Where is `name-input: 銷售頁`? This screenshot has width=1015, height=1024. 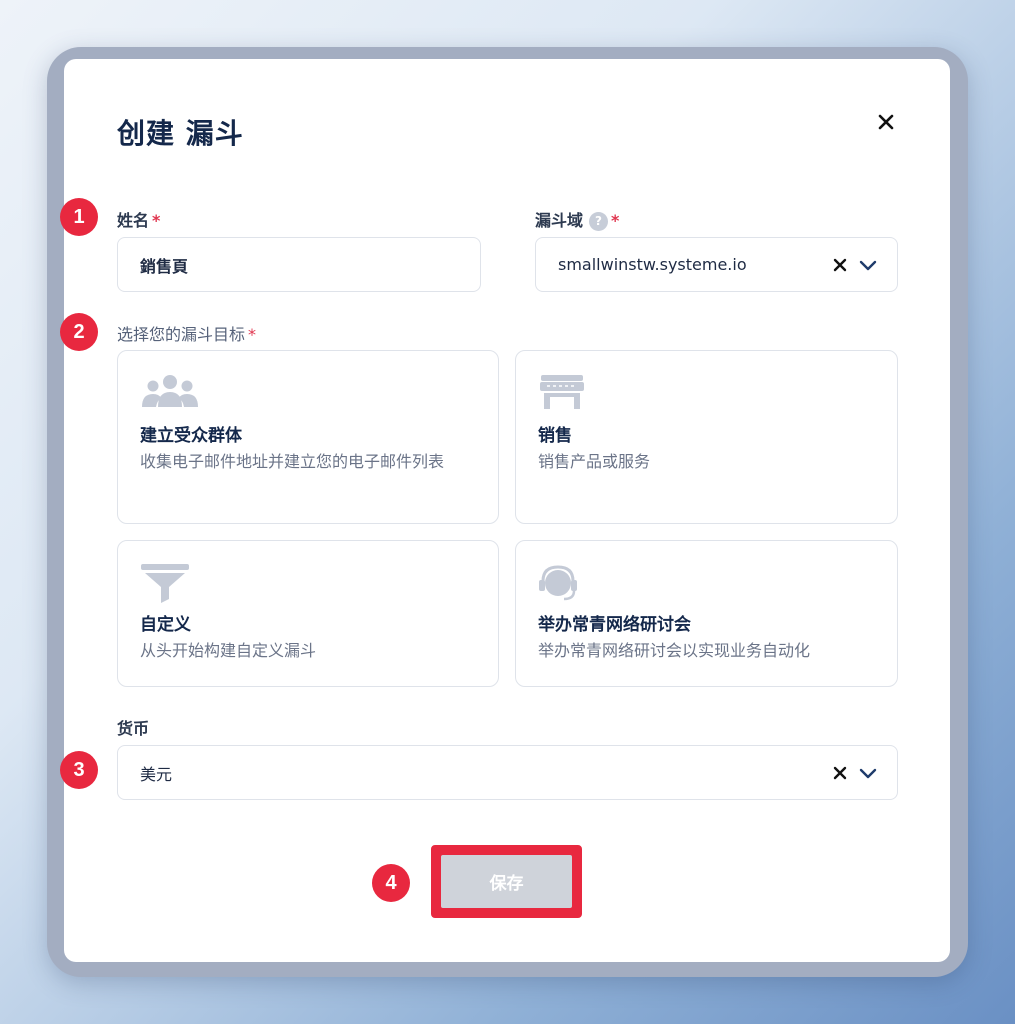
name-input: 銷售頁 is located at coordinates (299, 264).